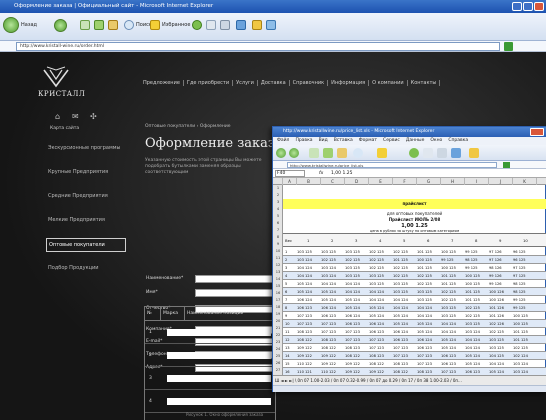 The image size is (546, 420). I want to click on column-header: H, so click(453, 181).